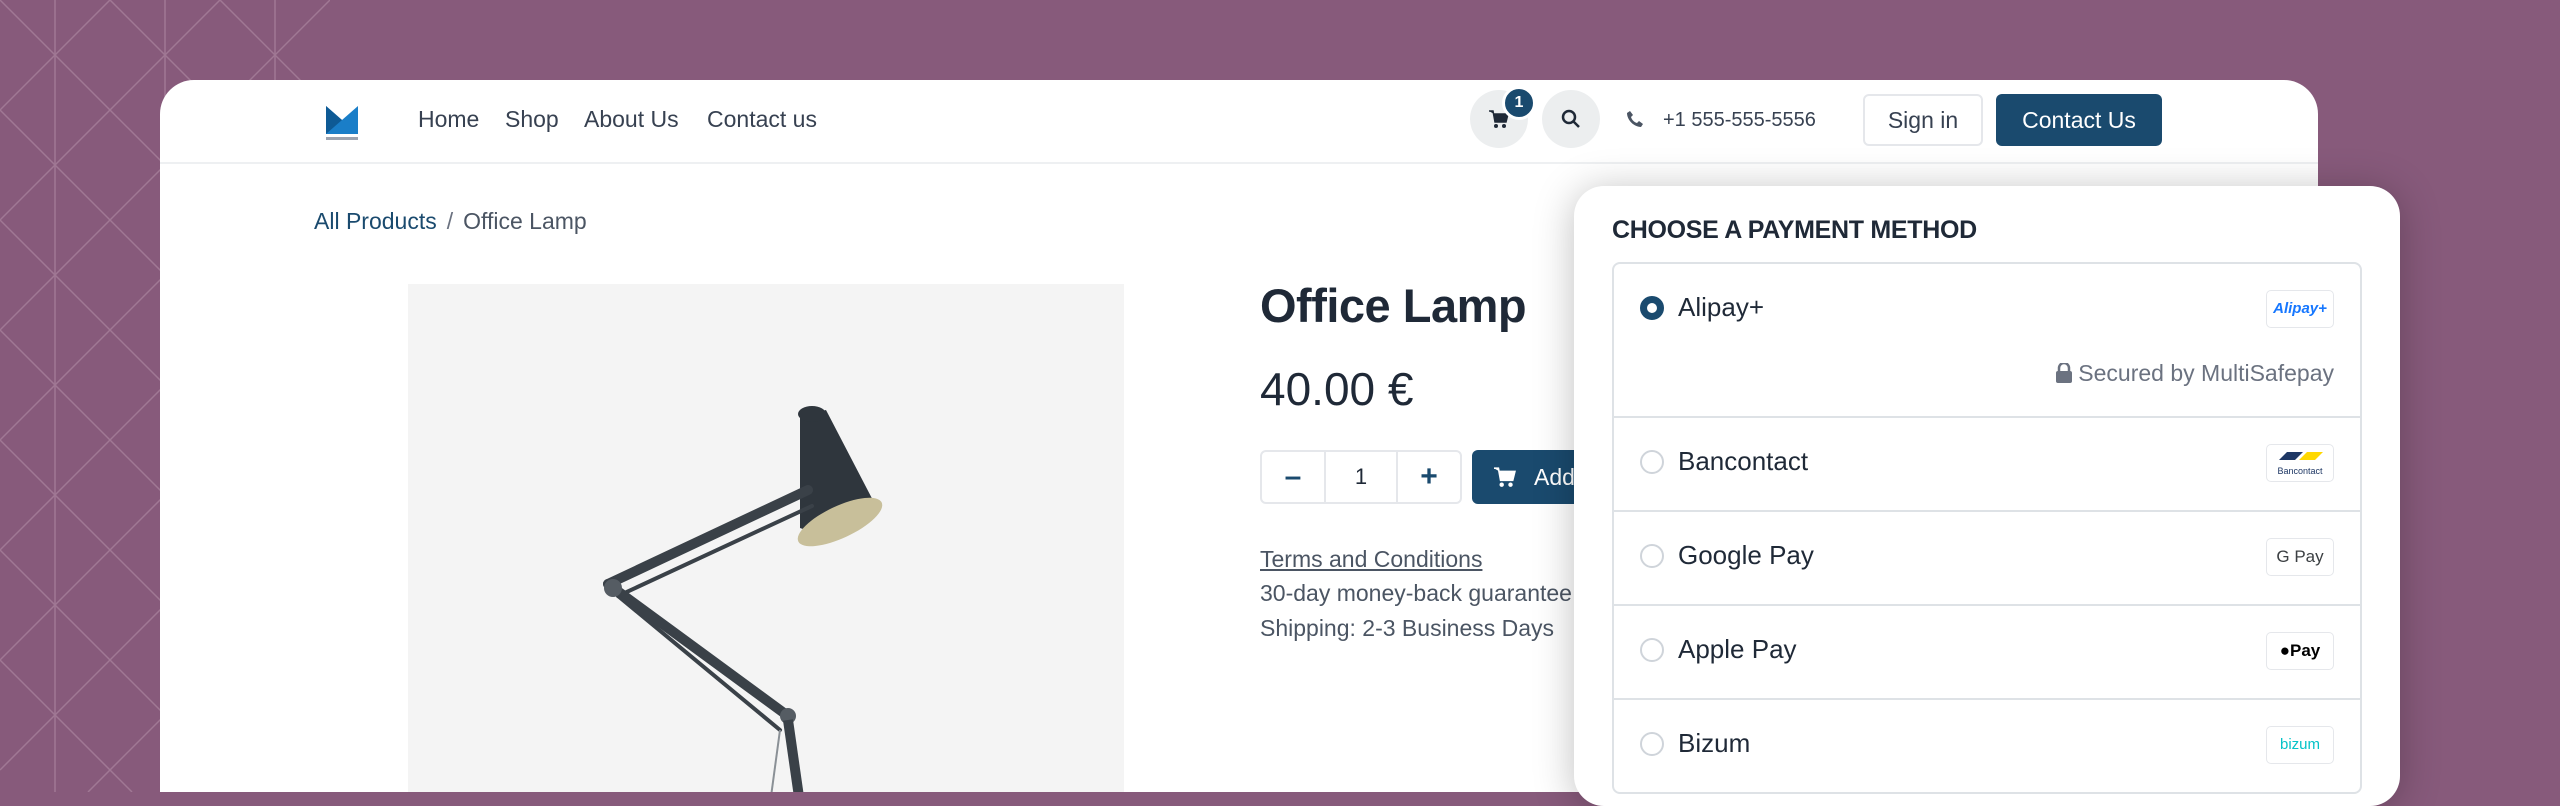  Describe the element at coordinates (448, 119) in the screenshot. I see `nav-home-link: Home` at that location.